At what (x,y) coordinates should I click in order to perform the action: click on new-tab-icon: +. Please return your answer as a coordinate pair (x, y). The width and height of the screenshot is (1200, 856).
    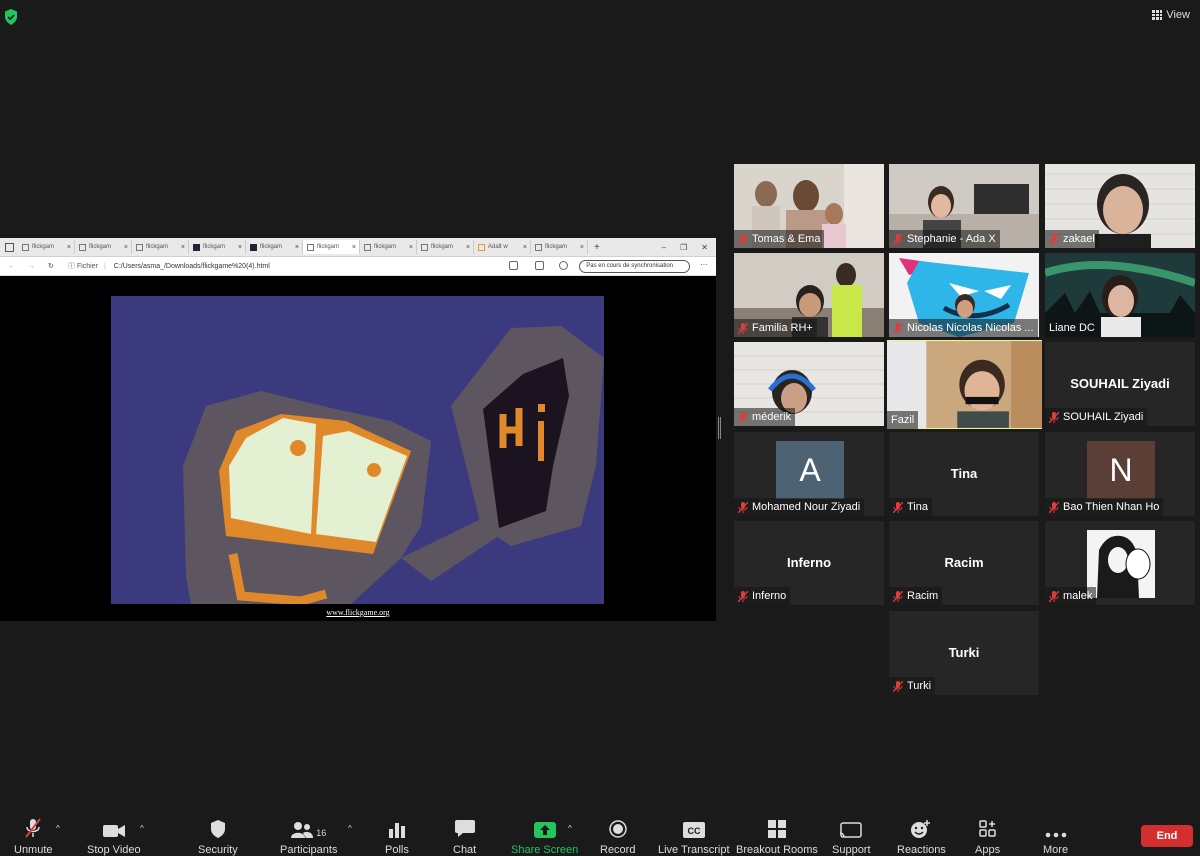
    Looking at the image, I should click on (597, 247).